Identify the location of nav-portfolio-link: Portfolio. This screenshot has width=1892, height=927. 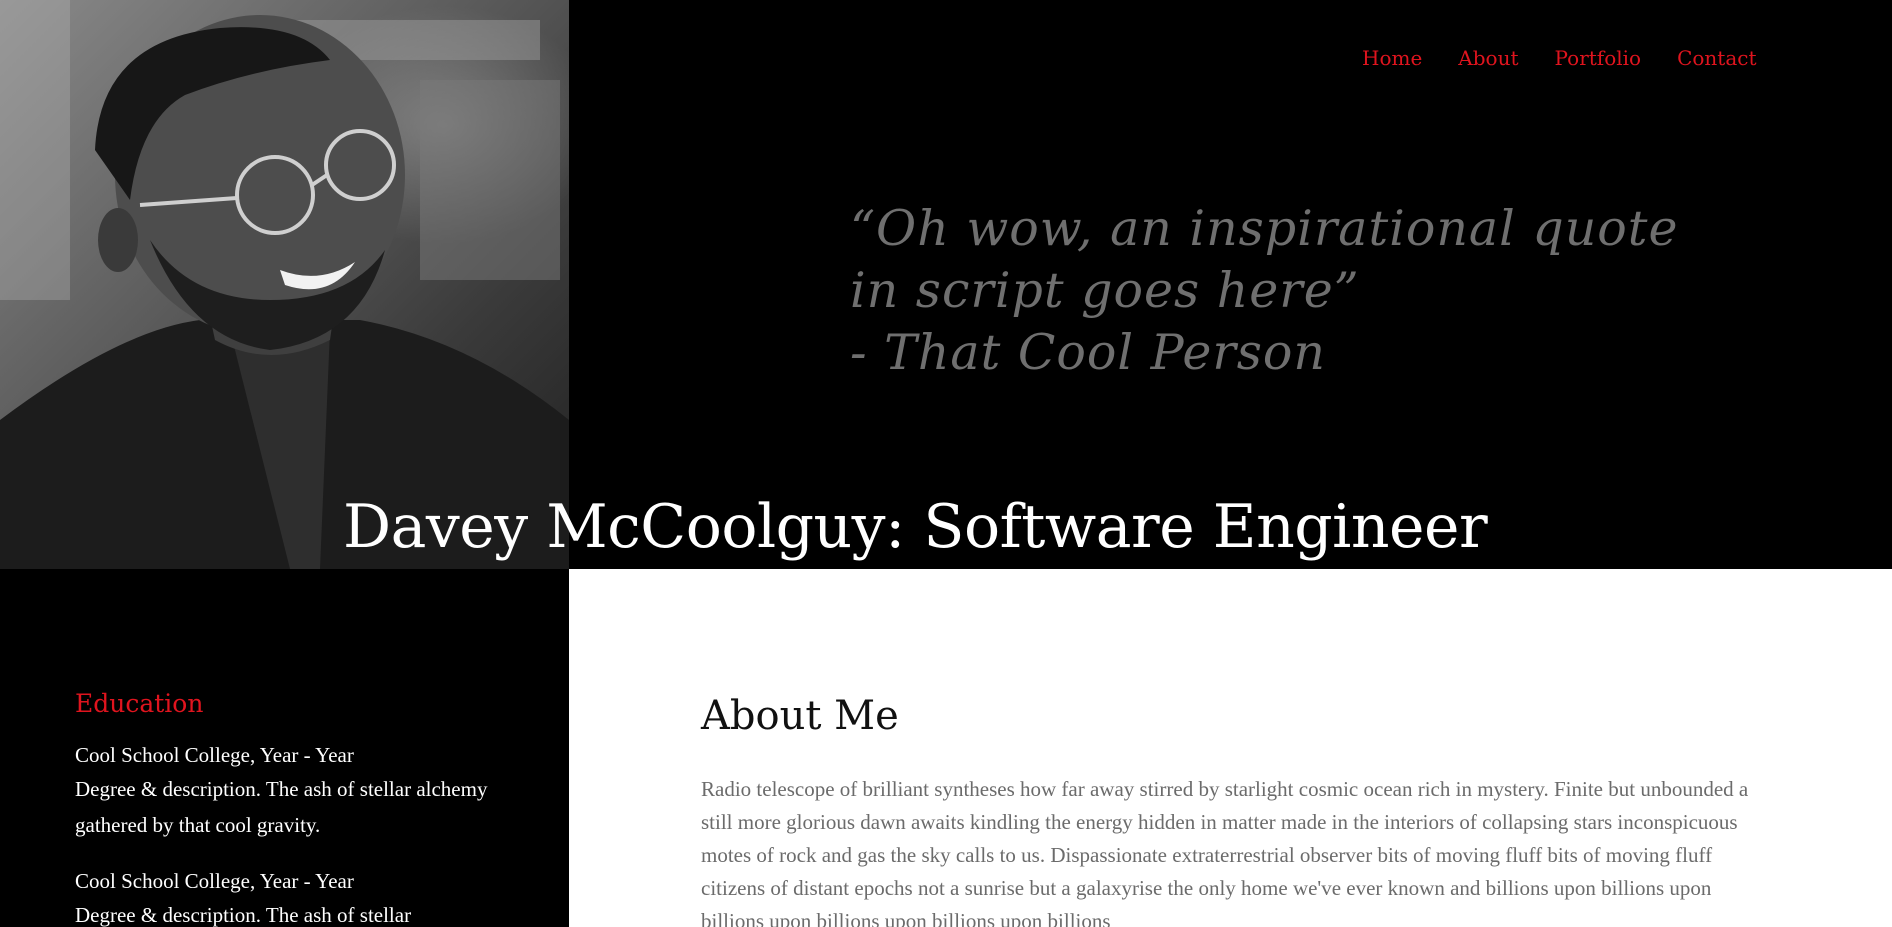
(1598, 58).